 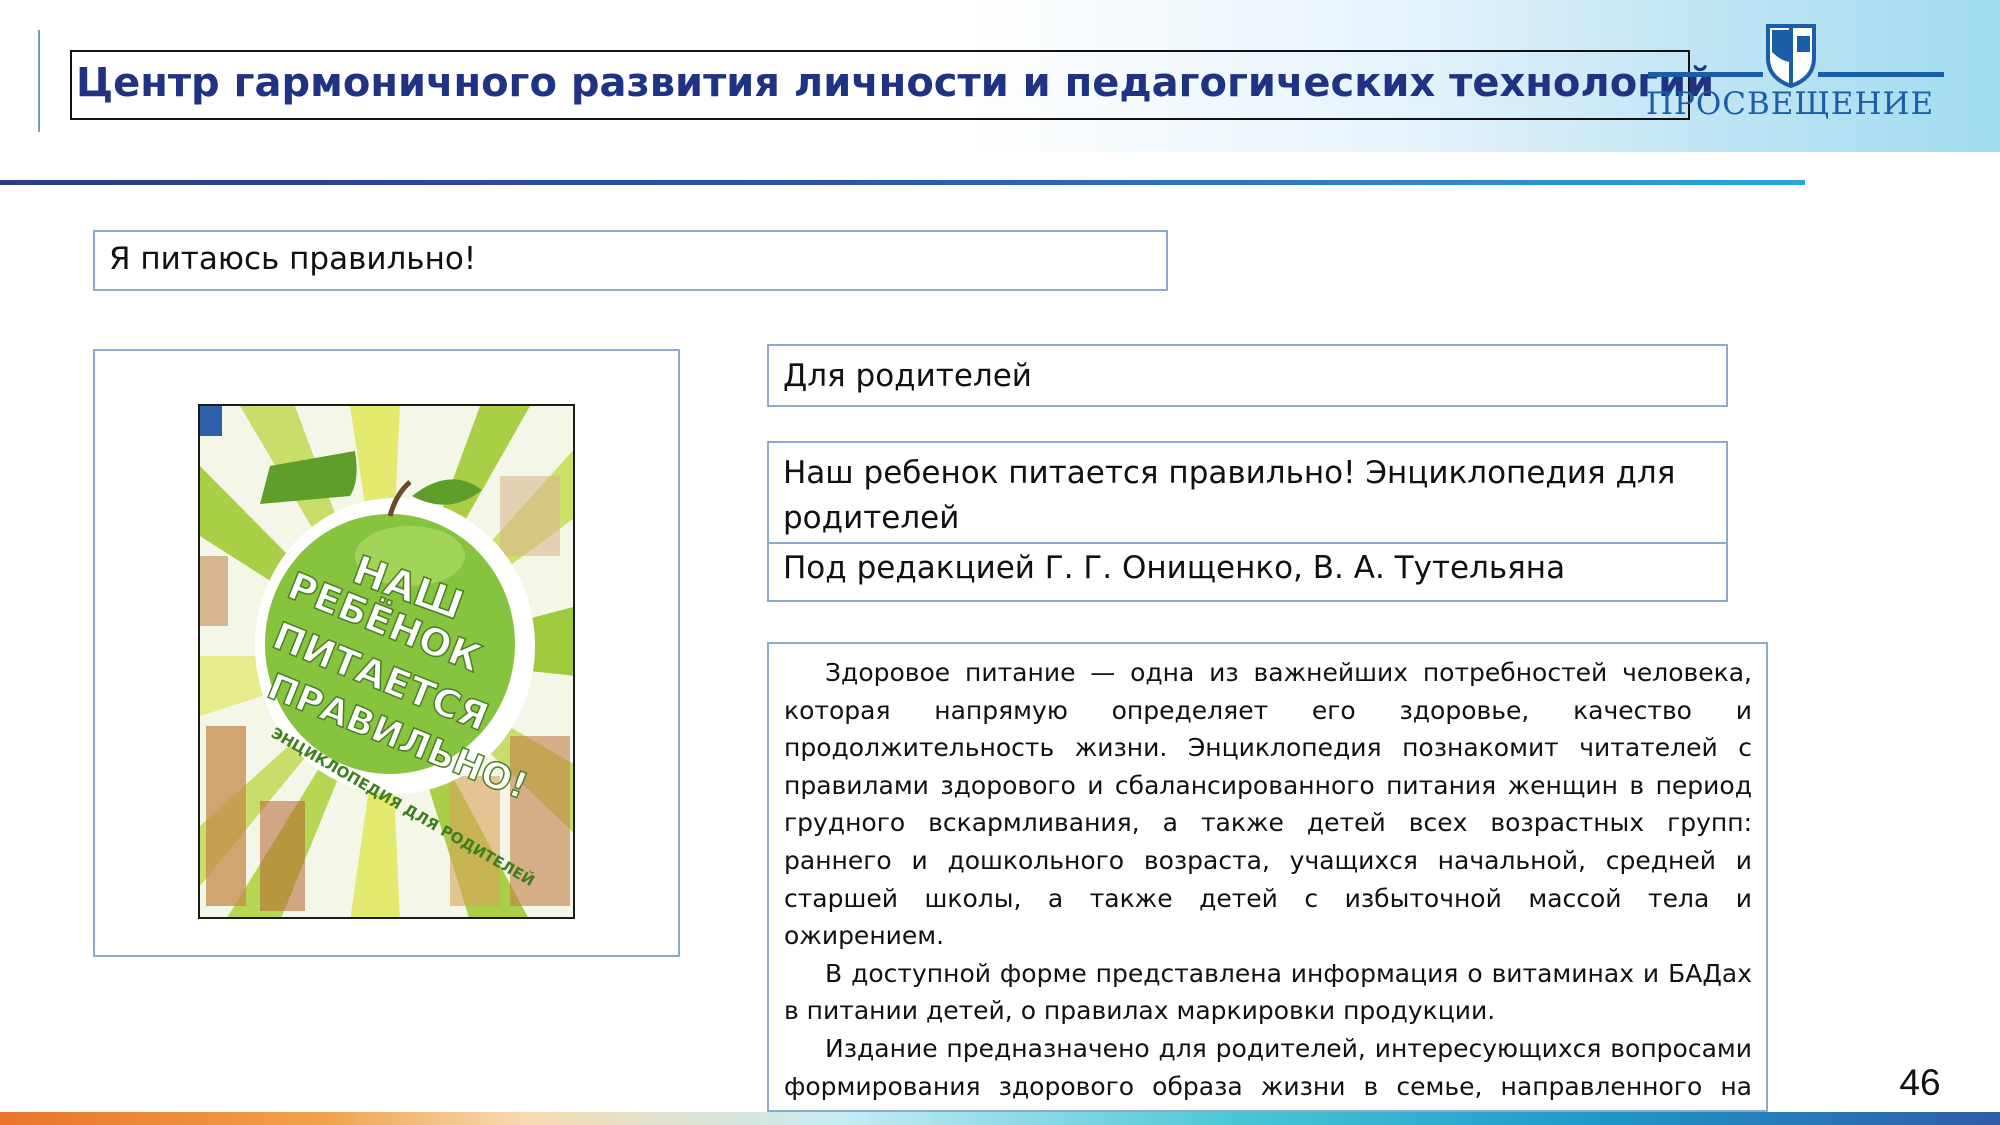 What do you see at coordinates (1000, 1118) in the screenshot?
I see `footer-bar` at bounding box center [1000, 1118].